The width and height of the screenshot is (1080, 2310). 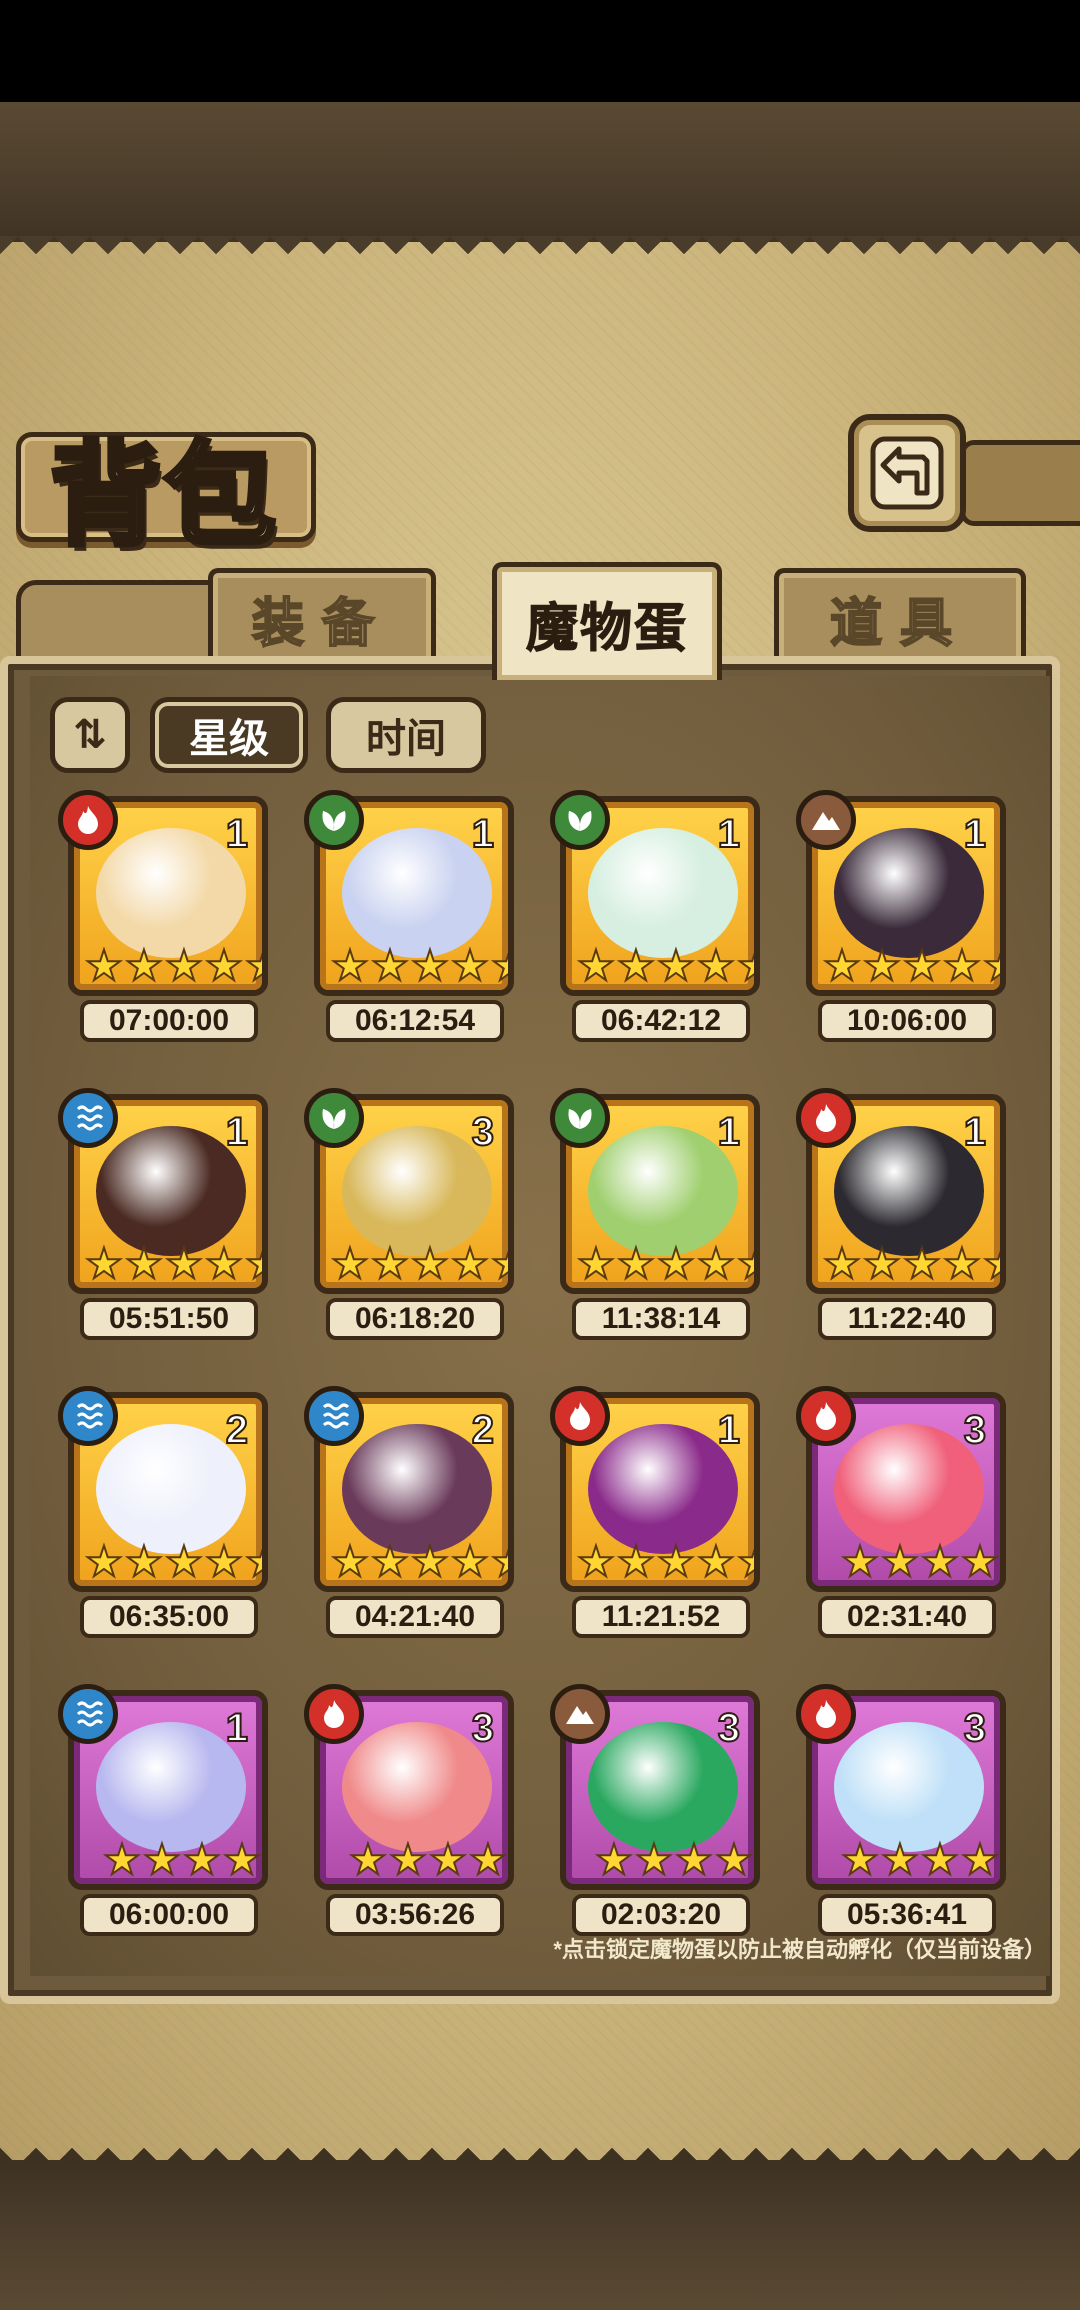 I want to click on hatch-timer: 06:12:54, so click(x=415, y=1021).